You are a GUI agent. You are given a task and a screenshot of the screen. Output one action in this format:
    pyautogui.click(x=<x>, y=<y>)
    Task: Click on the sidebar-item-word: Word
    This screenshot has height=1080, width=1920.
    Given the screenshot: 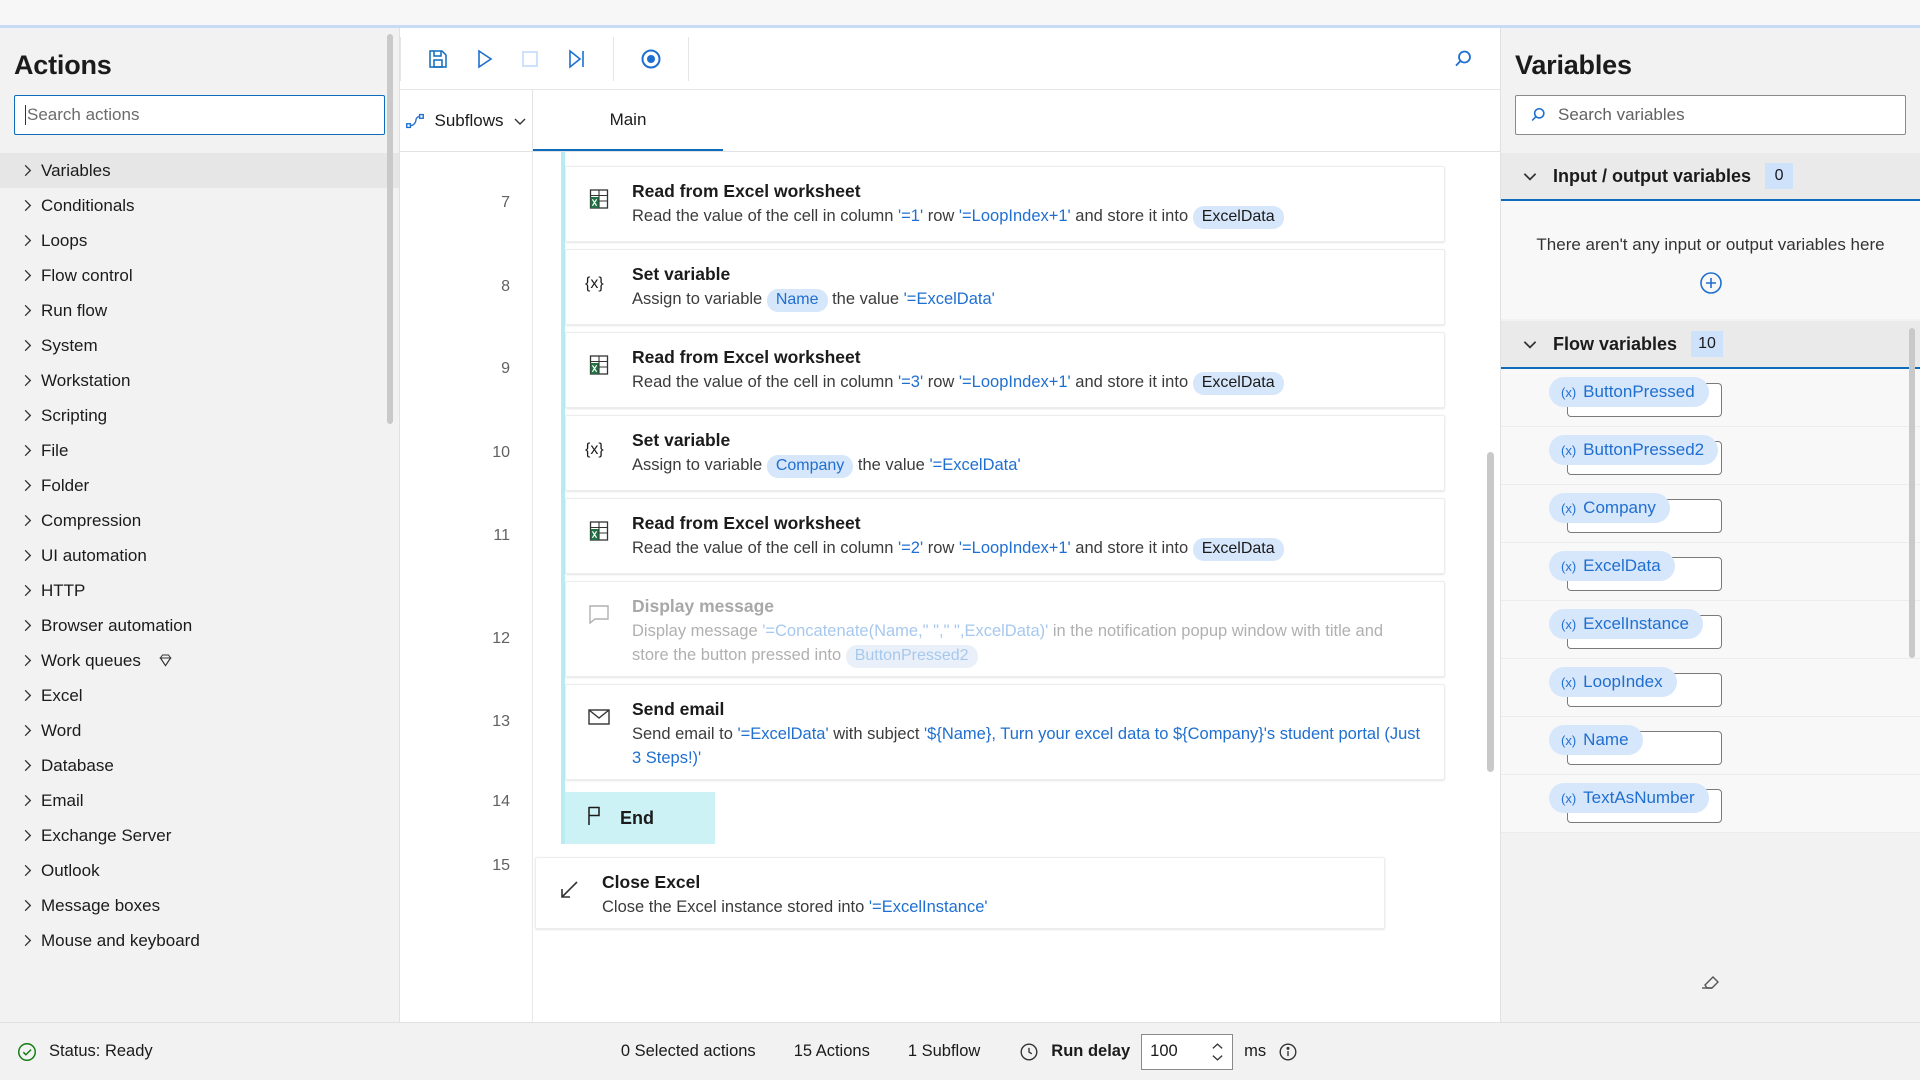 What is the action you would take?
    pyautogui.click(x=199, y=730)
    